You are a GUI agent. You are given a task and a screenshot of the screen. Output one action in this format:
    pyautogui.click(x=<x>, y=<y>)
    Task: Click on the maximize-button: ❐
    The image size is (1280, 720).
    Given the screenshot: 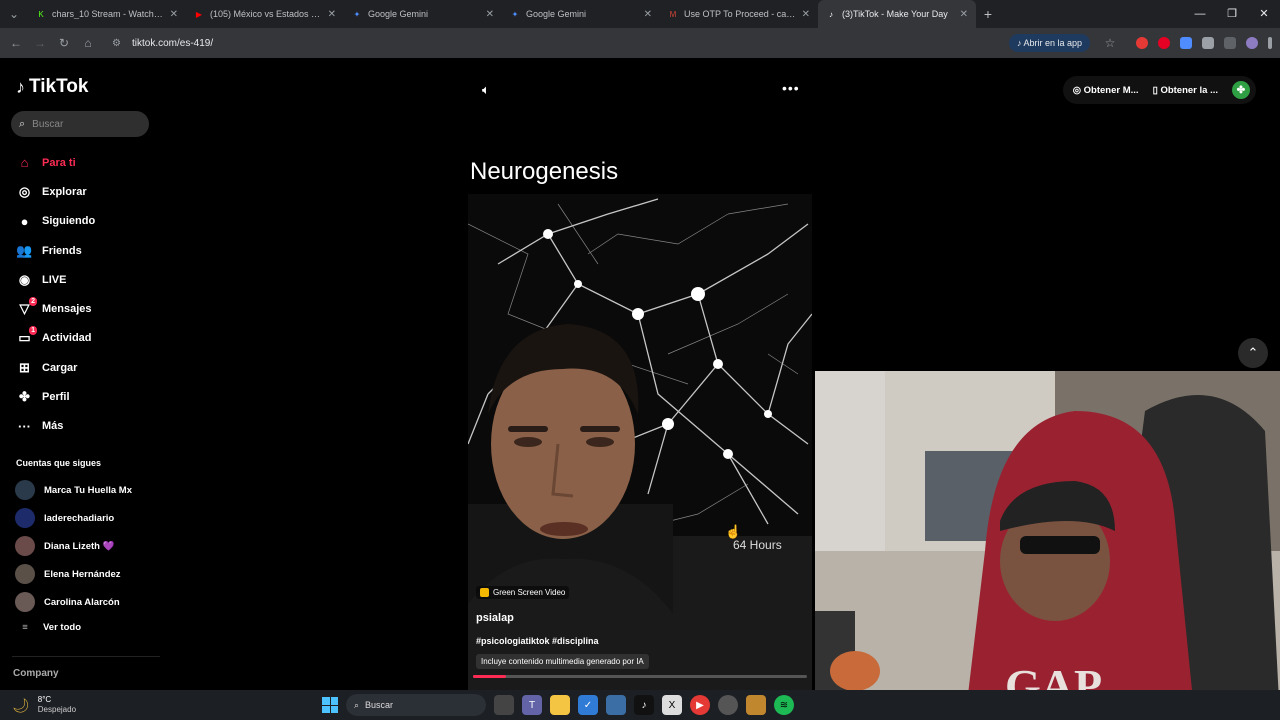 What is the action you would take?
    pyautogui.click(x=1232, y=14)
    